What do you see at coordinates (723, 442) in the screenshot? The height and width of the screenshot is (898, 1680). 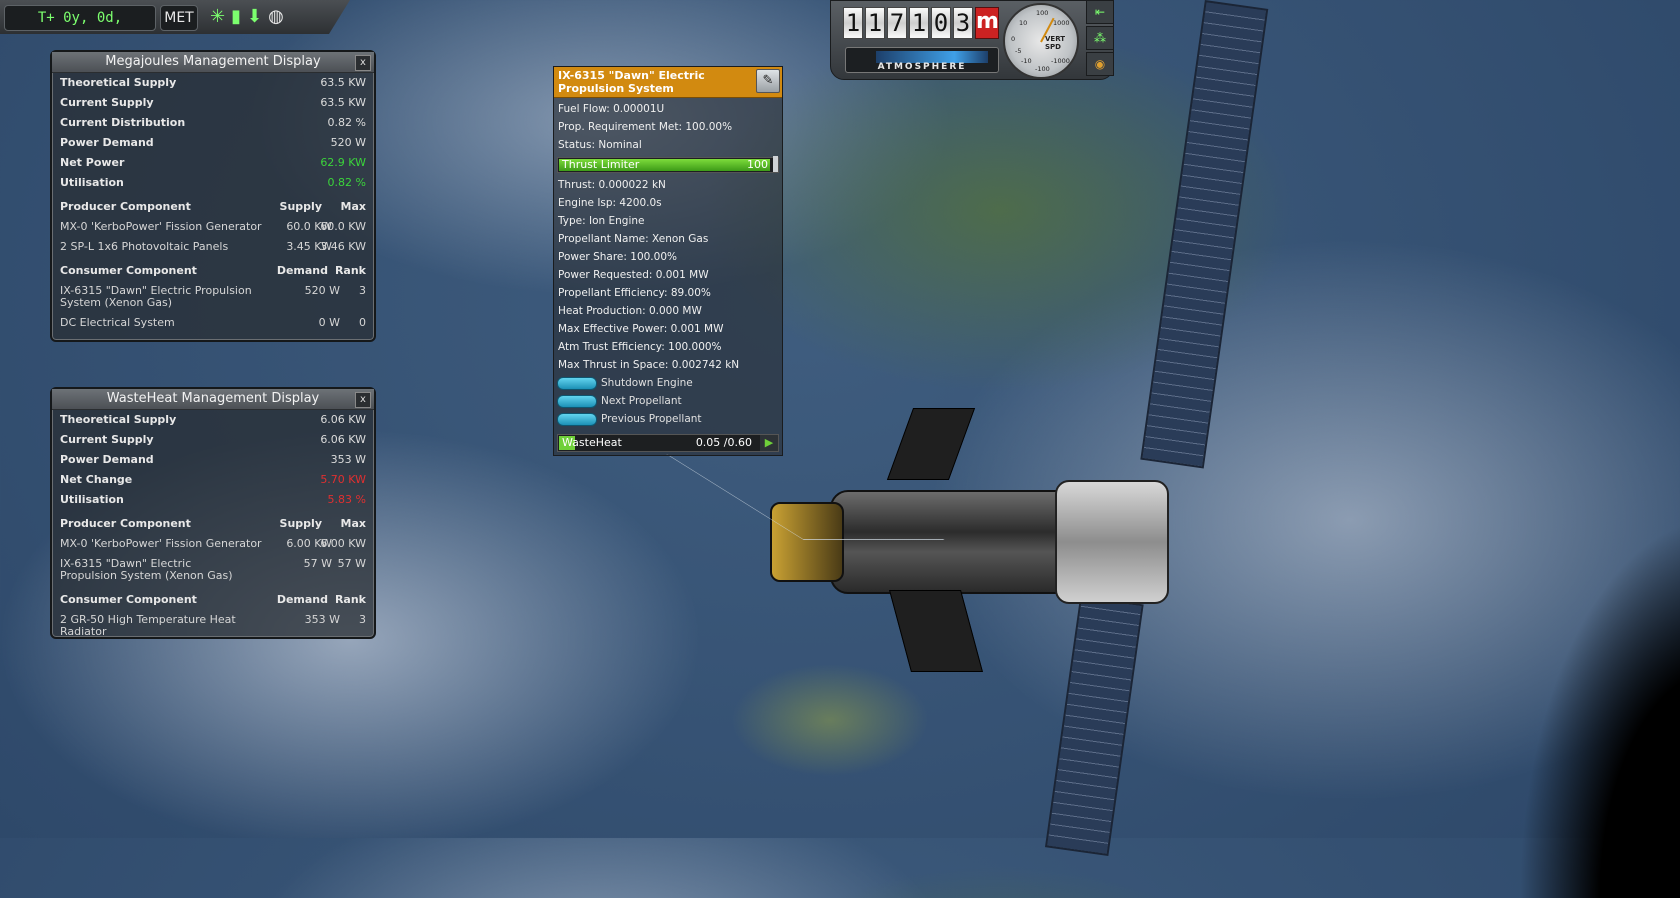 I see `wasteheat-value: 0.05 /0.60` at bounding box center [723, 442].